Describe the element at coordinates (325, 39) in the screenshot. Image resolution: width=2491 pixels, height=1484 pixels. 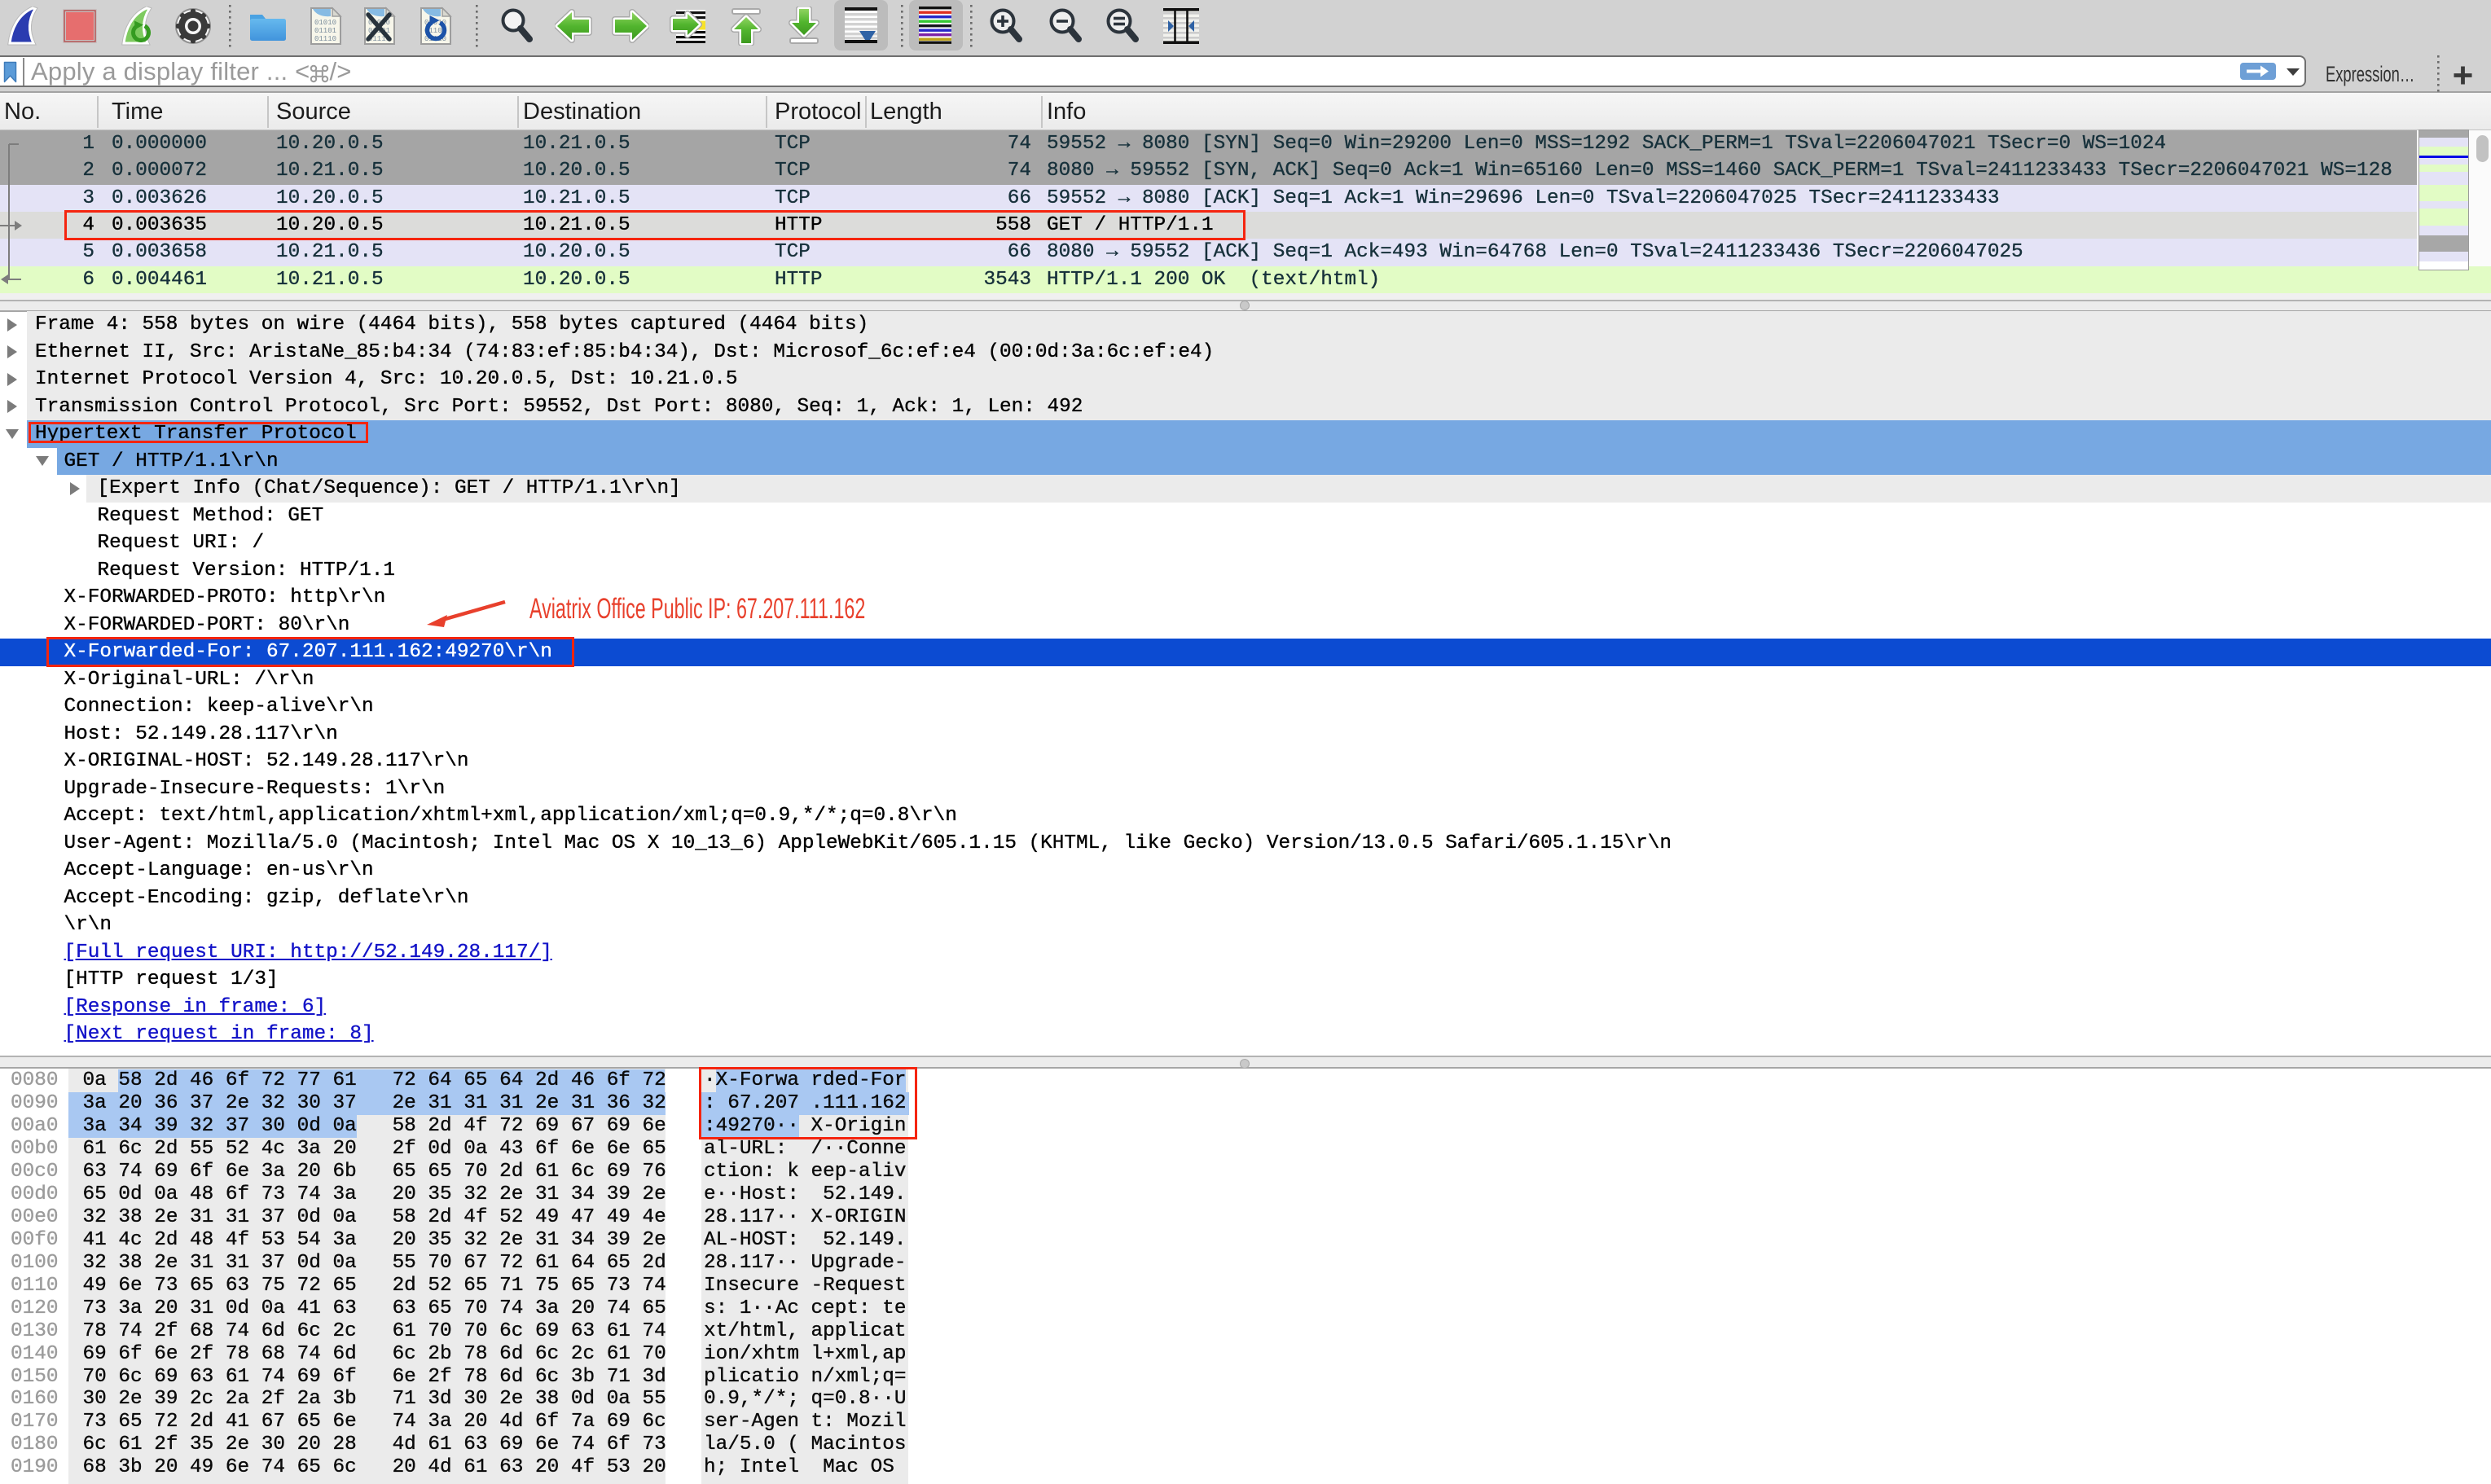
I see `svg-text: 01110` at that location.